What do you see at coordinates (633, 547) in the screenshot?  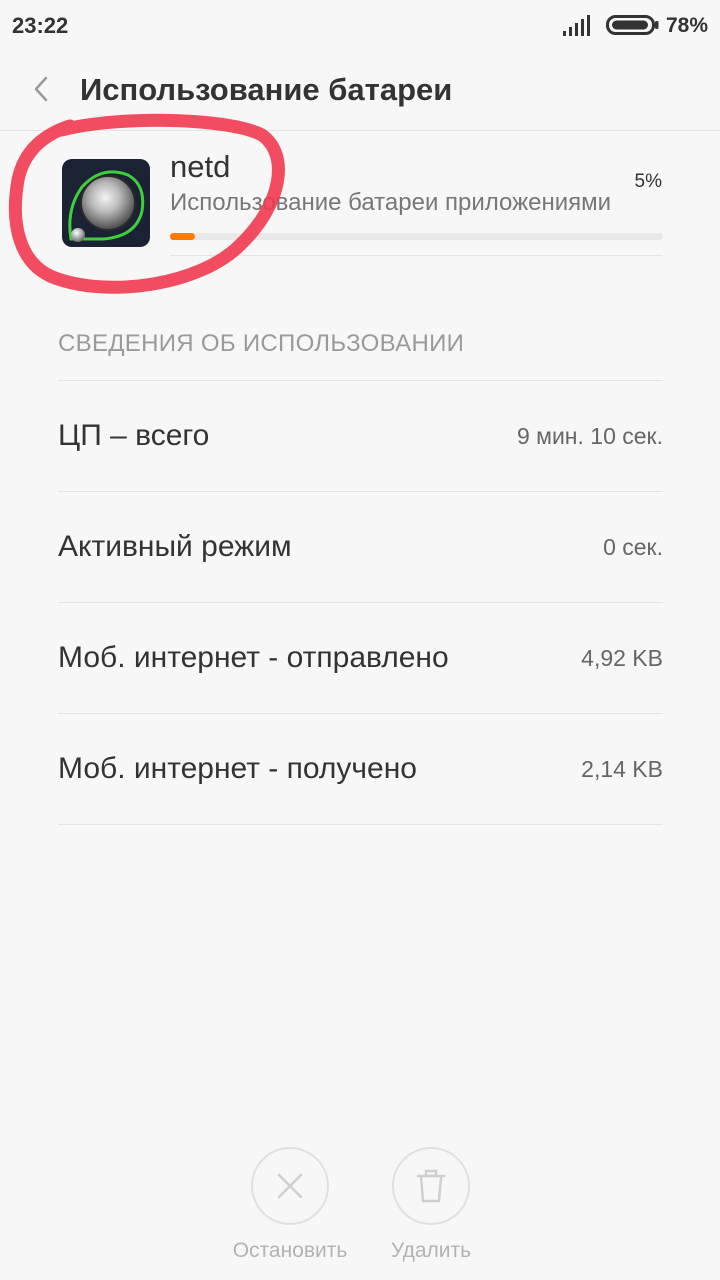 I see `usage-value: 0 сек.` at bounding box center [633, 547].